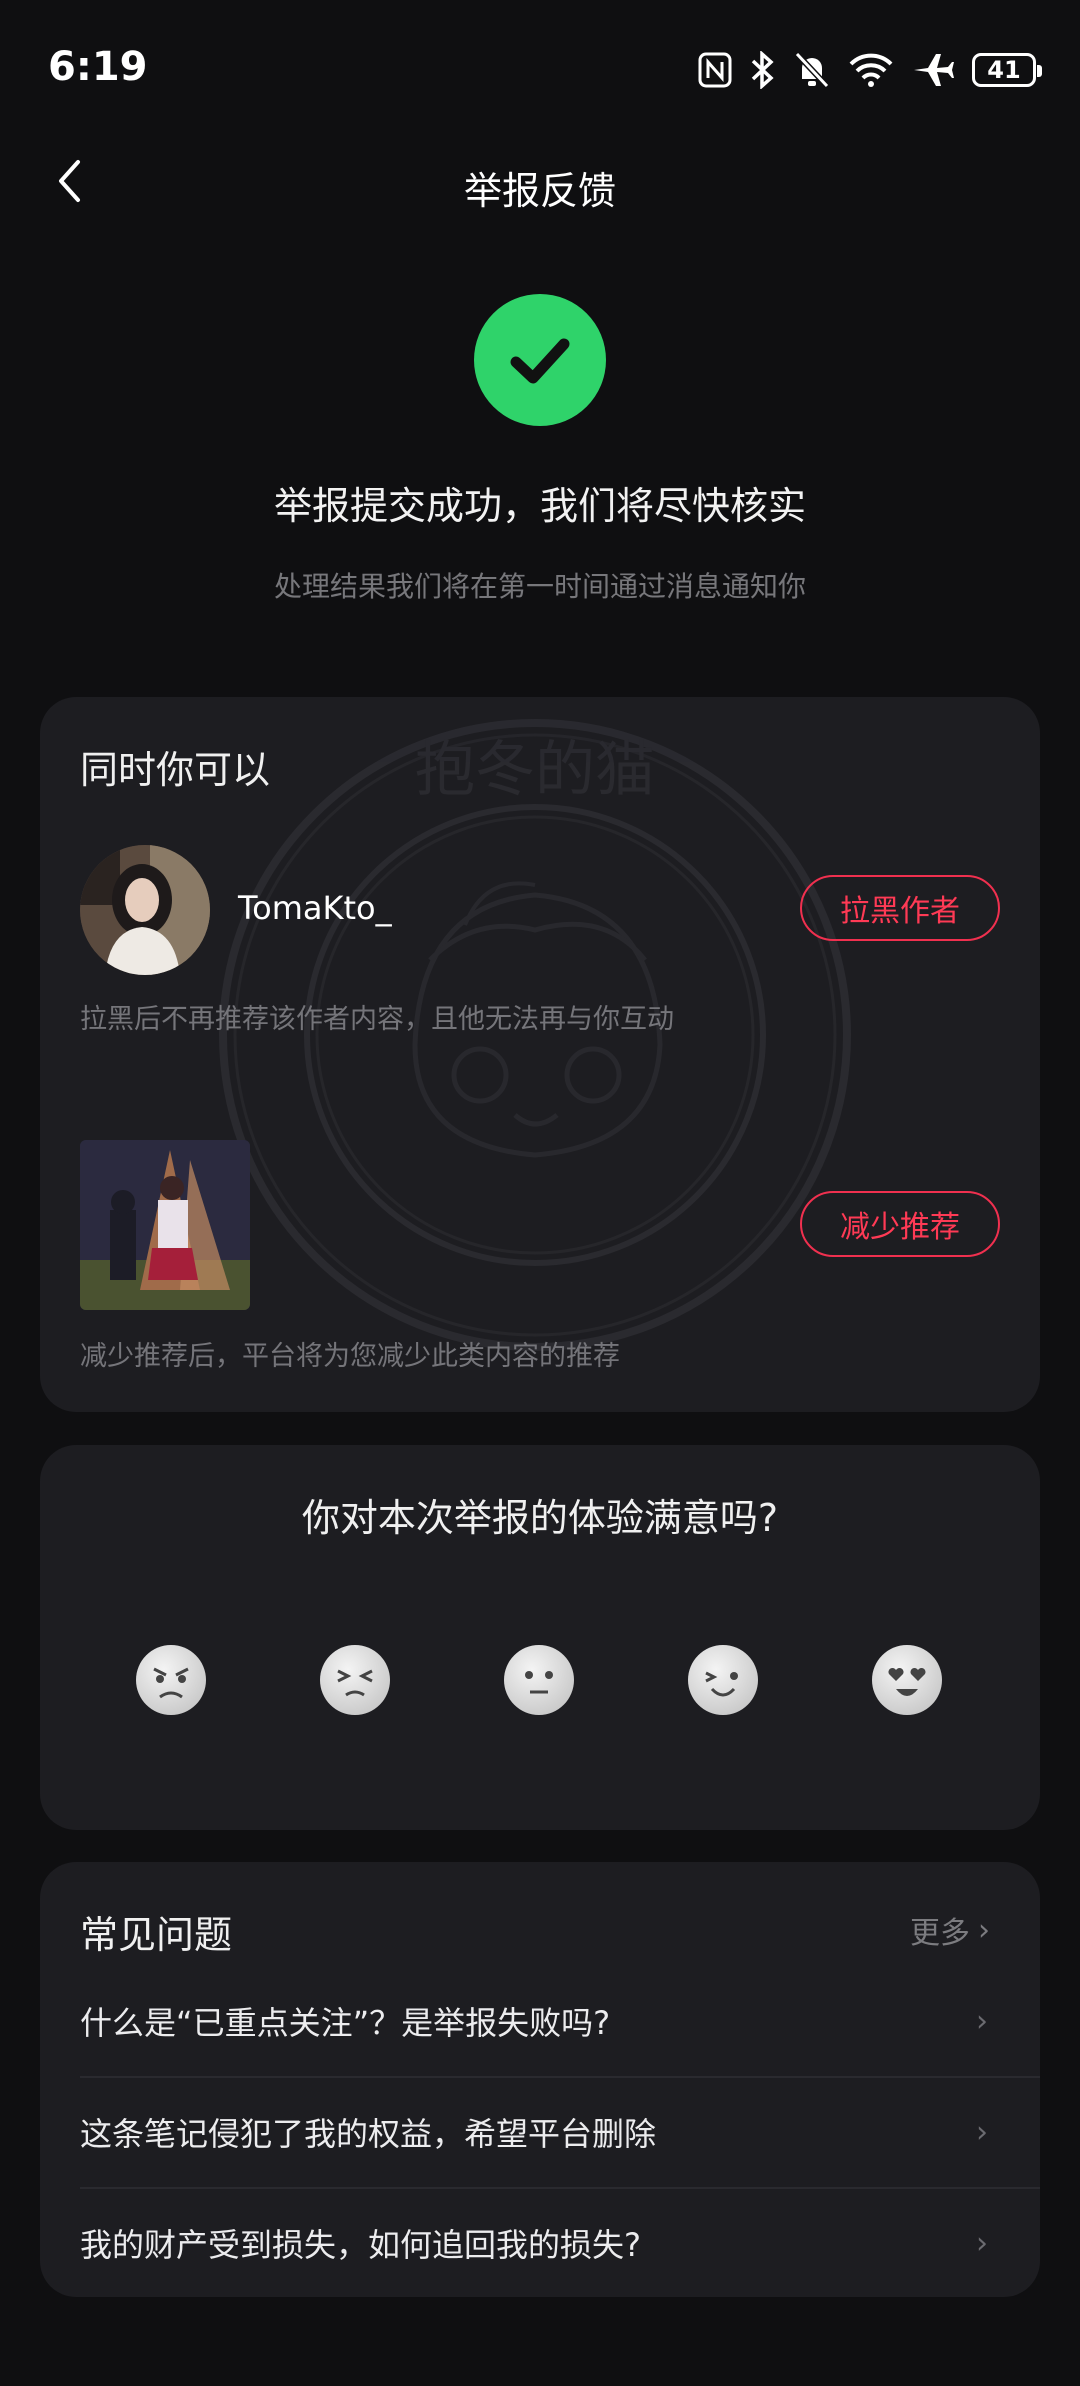 This screenshot has width=1080, height=2386. Describe the element at coordinates (377, 1019) in the screenshot. I see `block-author-hint: 拉黑后不再推荐该作者内容，且他无法再与你互动` at that location.